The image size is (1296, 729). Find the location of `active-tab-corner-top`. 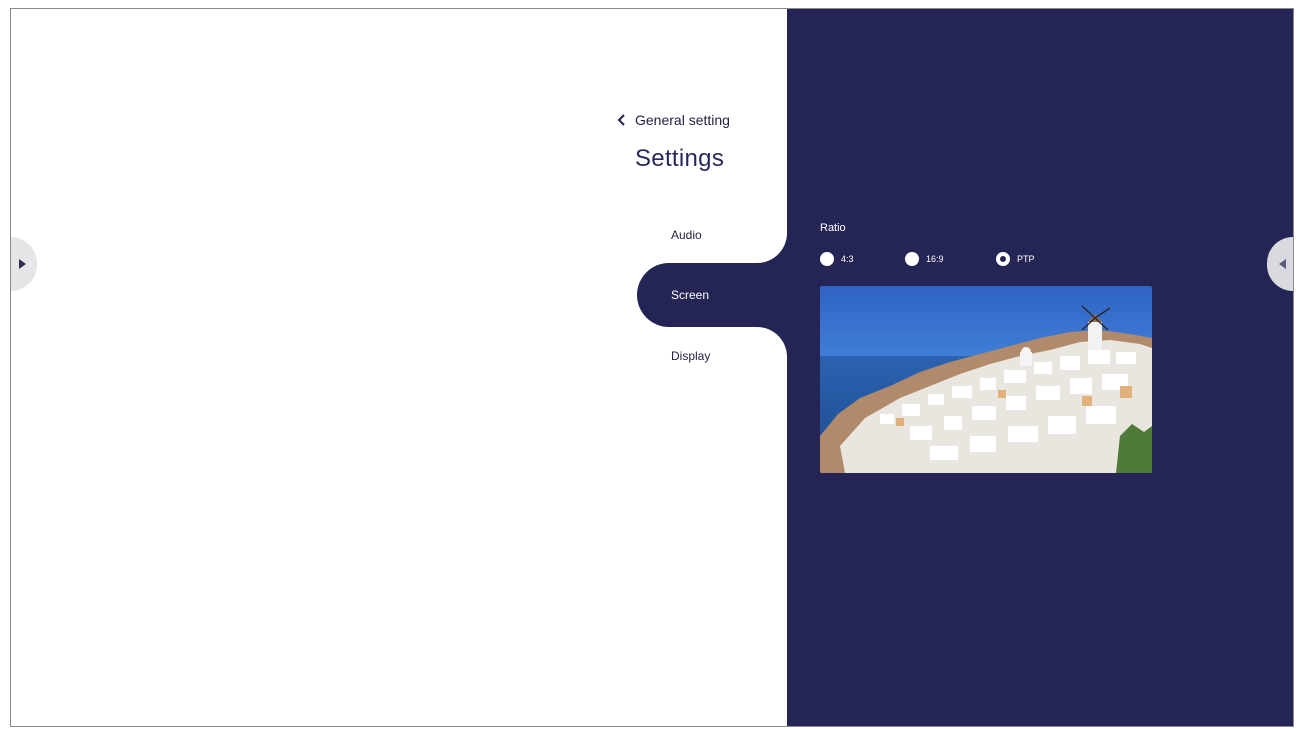

active-tab-corner-top is located at coordinates (772, 248).